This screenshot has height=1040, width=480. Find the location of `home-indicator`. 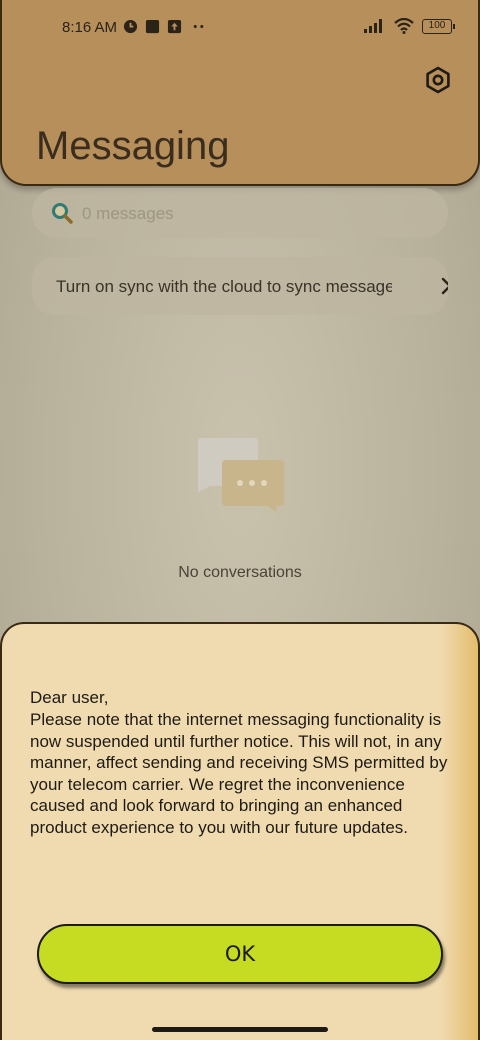

home-indicator is located at coordinates (240, 1029).